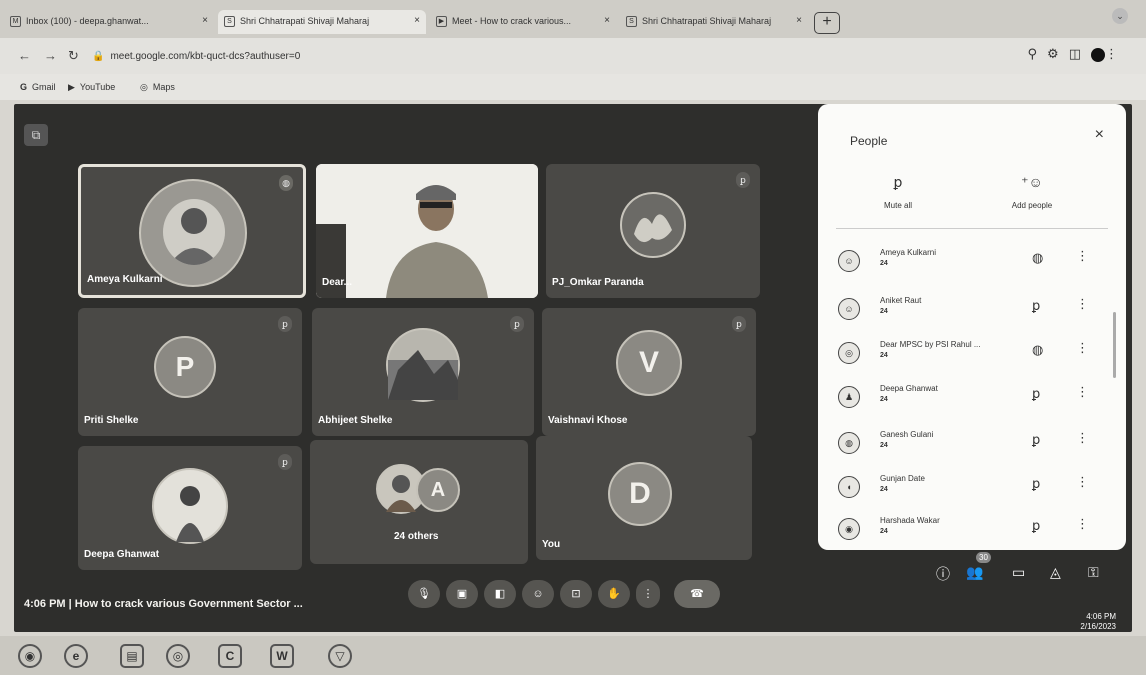 Image resolution: width=1146 pixels, height=675 pixels. What do you see at coordinates (1058, 53) in the screenshot?
I see `extension-icon: ⚙` at bounding box center [1058, 53].